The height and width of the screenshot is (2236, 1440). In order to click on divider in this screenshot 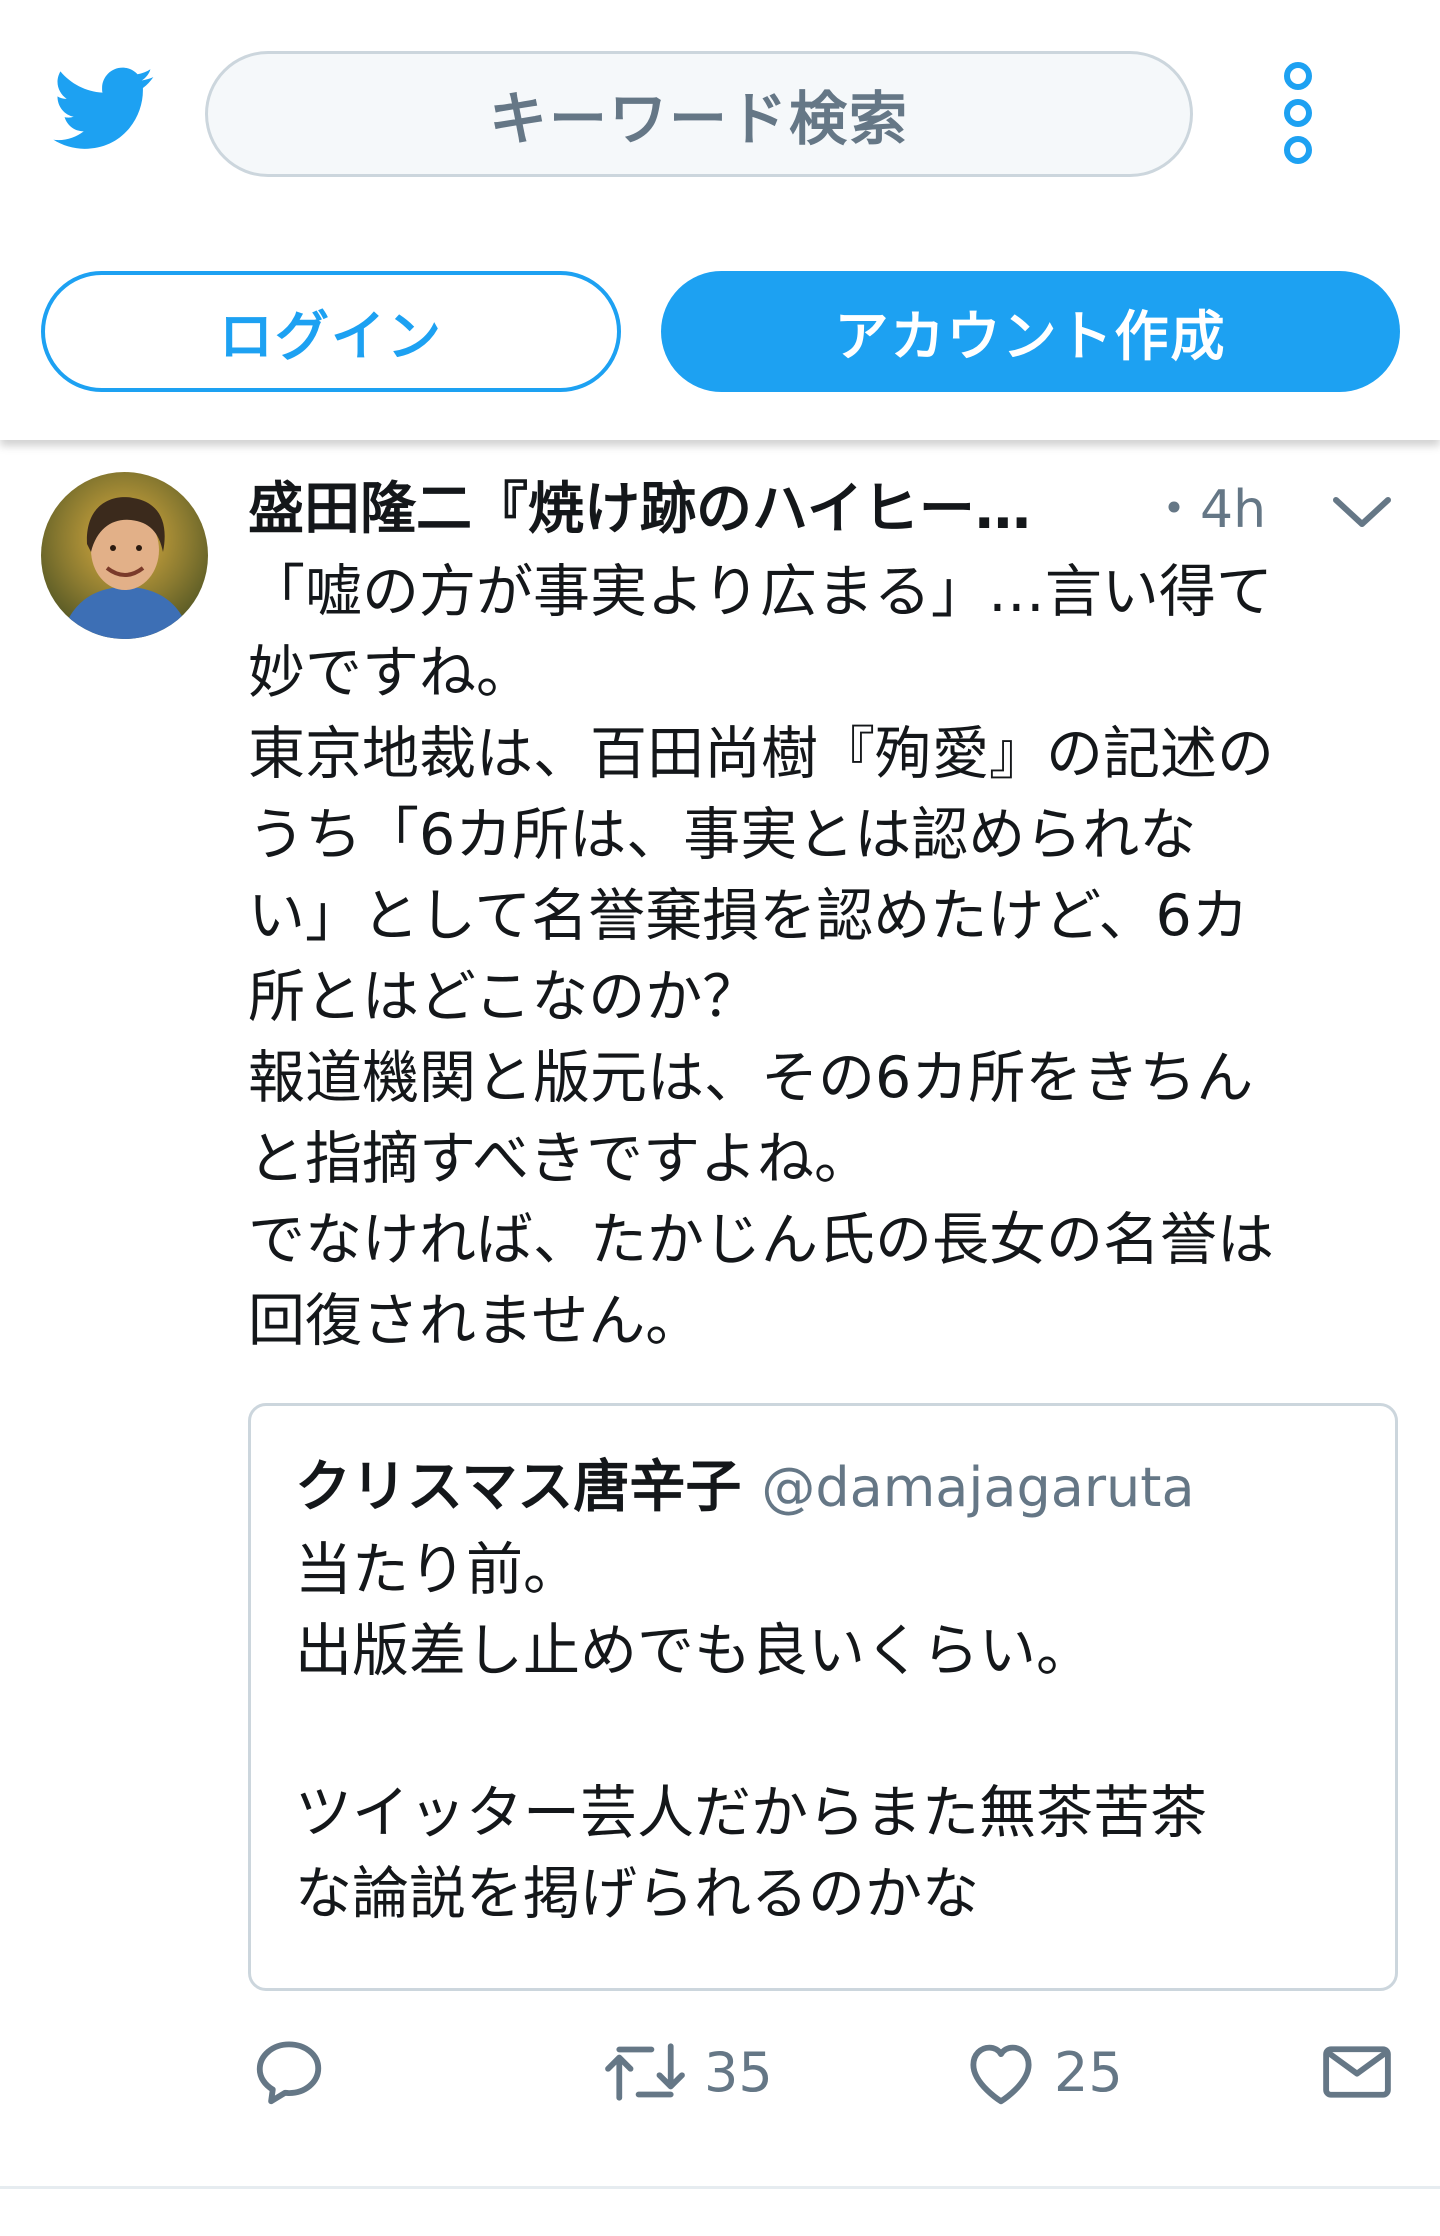, I will do `click(720, 2187)`.